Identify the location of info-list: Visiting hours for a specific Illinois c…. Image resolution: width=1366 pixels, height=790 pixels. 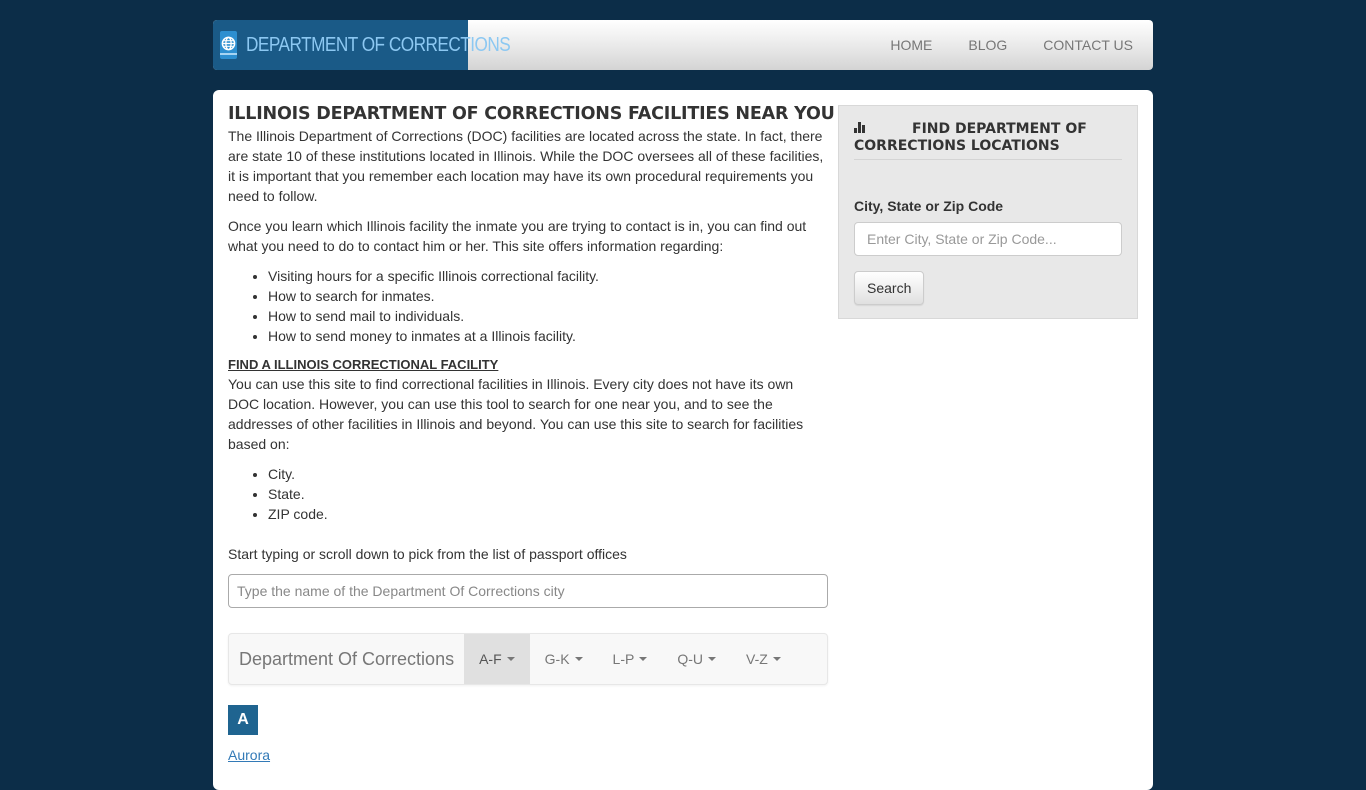
(548, 306).